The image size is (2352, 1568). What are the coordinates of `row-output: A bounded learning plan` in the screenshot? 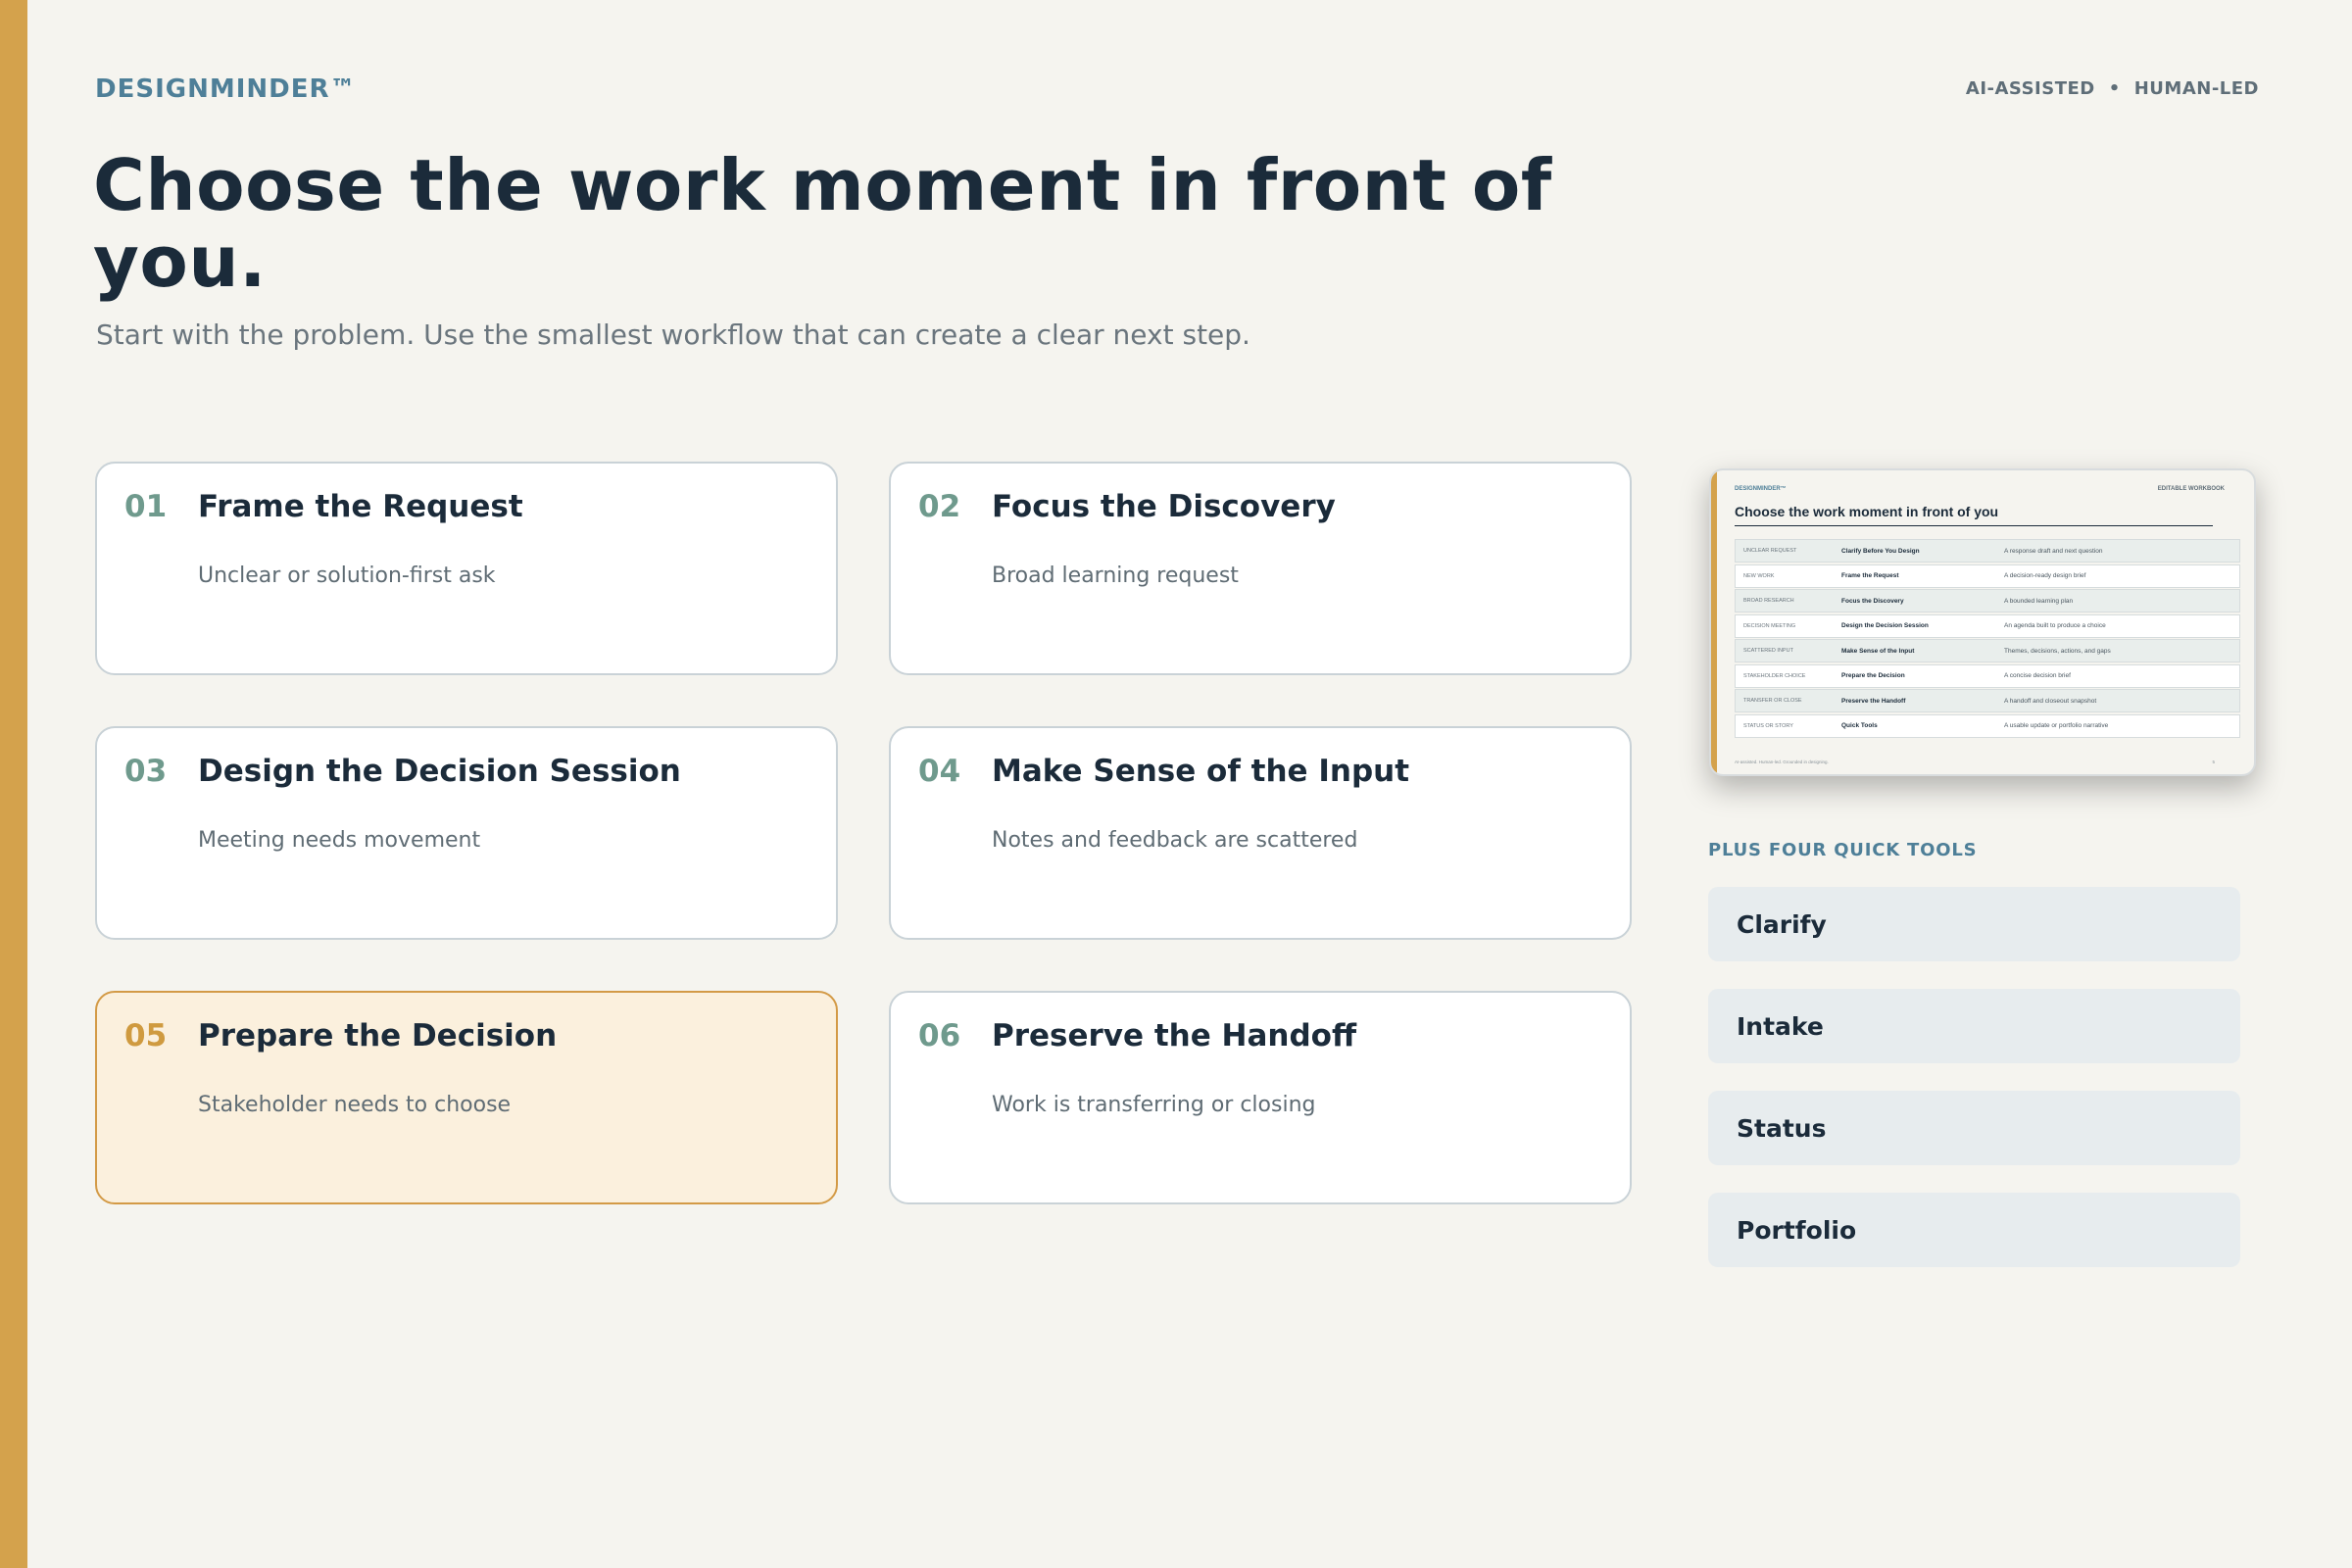 It's located at (2039, 601).